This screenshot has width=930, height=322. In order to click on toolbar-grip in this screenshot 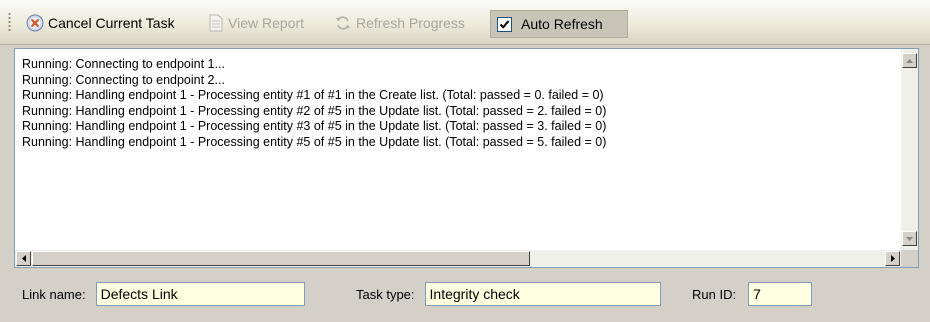, I will do `click(9, 22)`.